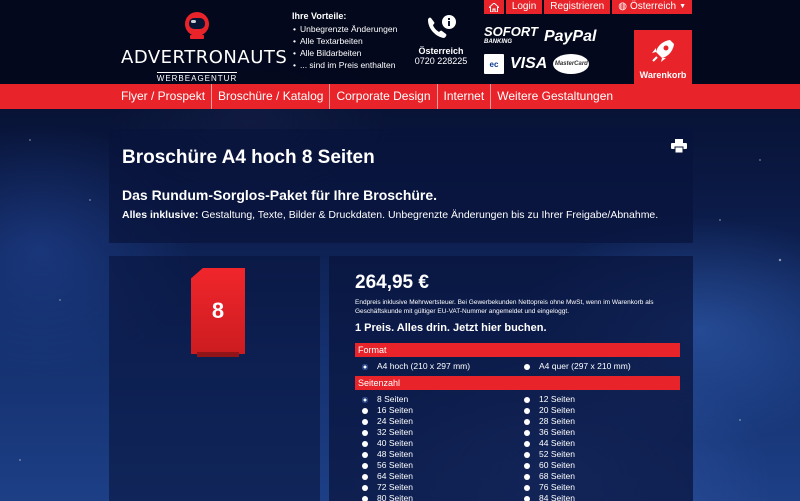 The image size is (800, 501). Describe the element at coordinates (443, 476) in the screenshot. I see `page-count-option: 64 Seiten` at that location.